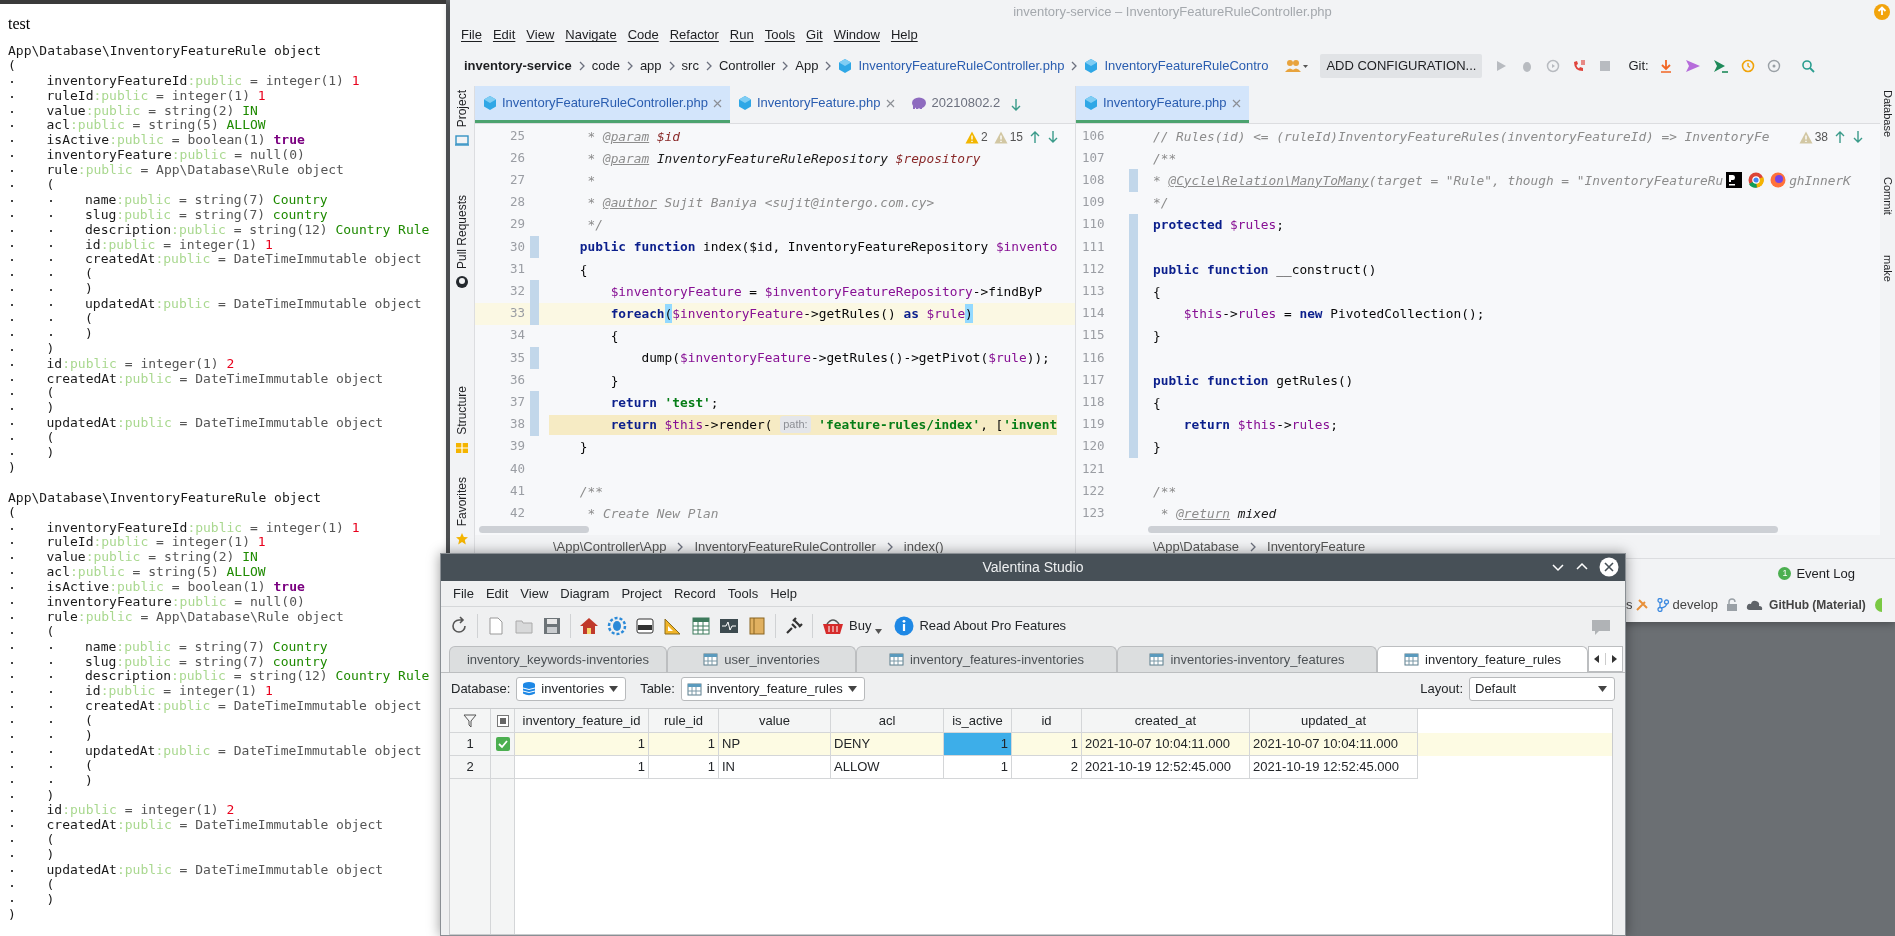  What do you see at coordinates (643, 35) in the screenshot?
I see `menu-item: Code` at bounding box center [643, 35].